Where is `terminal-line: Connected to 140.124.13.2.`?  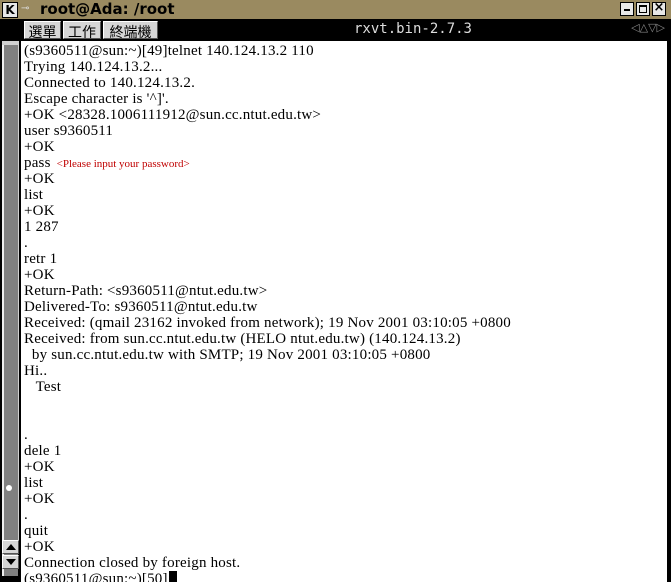
terminal-line: Connected to 140.124.13.2. is located at coordinates (267, 83).